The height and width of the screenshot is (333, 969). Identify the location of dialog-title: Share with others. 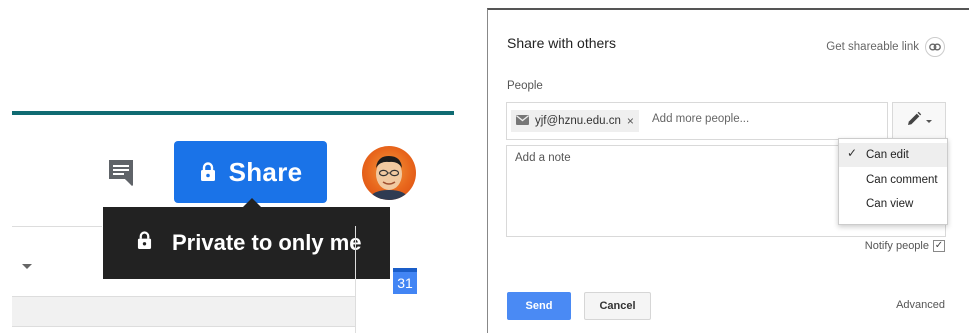
(561, 43).